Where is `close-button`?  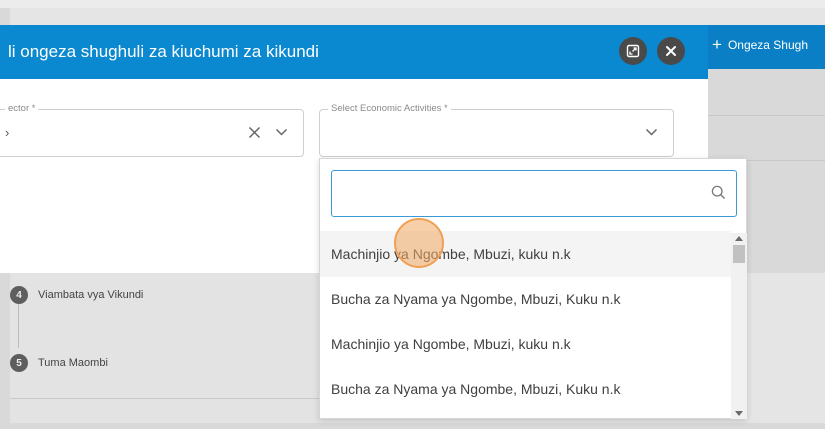 close-button is located at coordinates (671, 51).